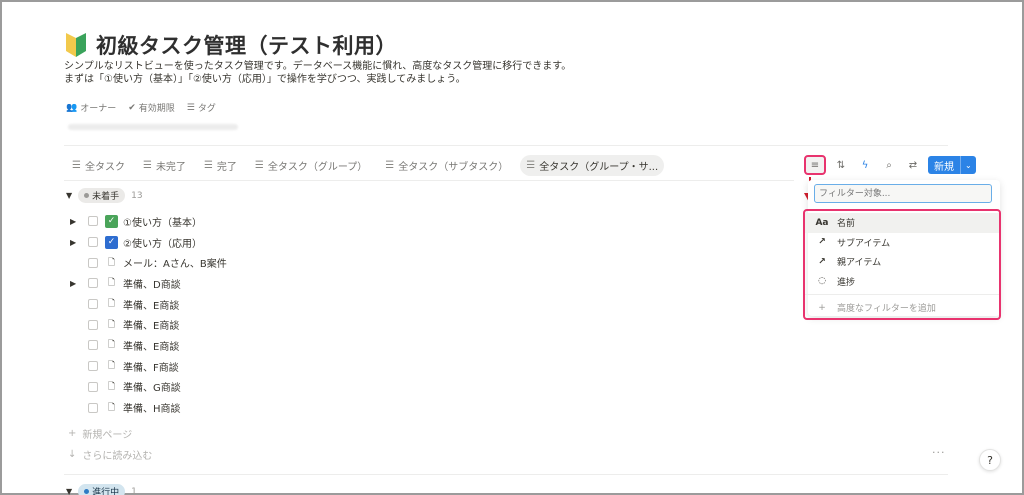 This screenshot has width=1024, height=495. Describe the element at coordinates (201, 108) in the screenshot. I see `property-tags: ☰ タグ` at that location.